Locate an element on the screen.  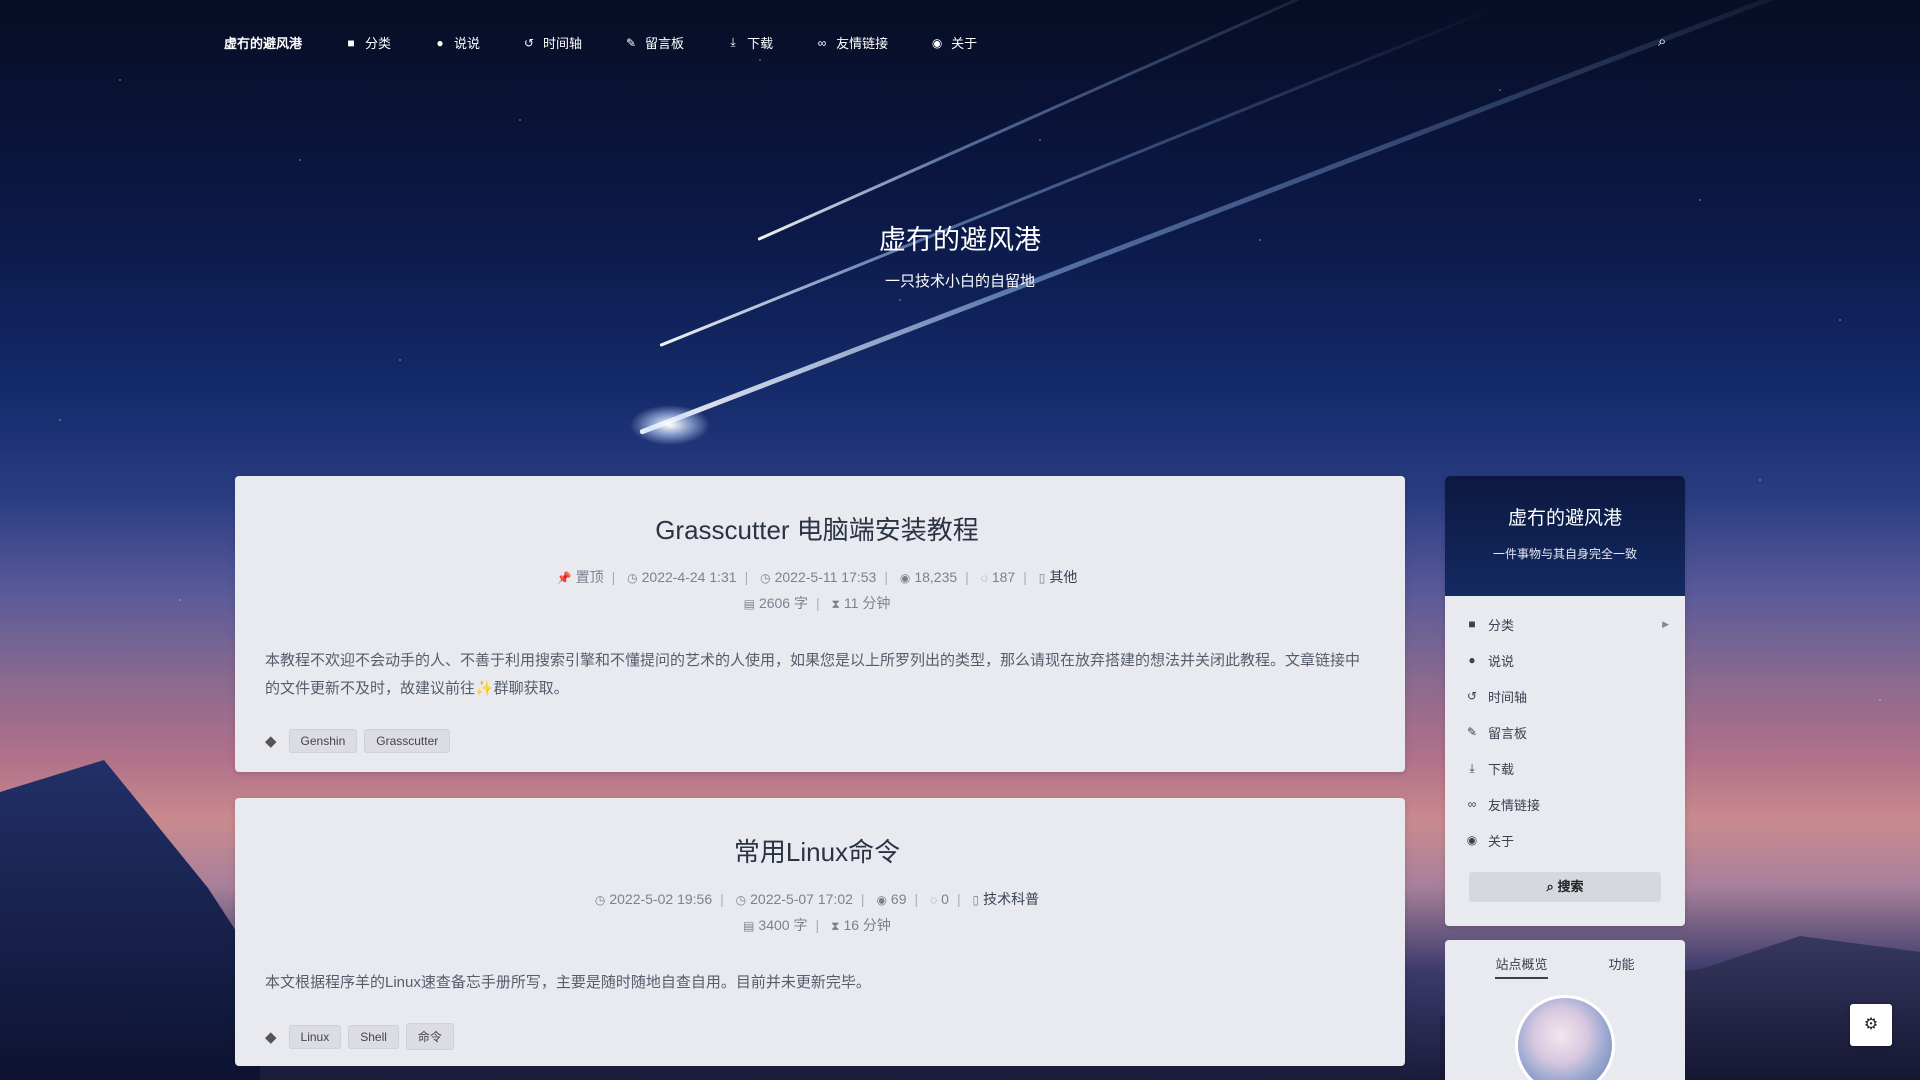
sidebar-item-label: 友情链接 is located at coordinates (1514, 805).